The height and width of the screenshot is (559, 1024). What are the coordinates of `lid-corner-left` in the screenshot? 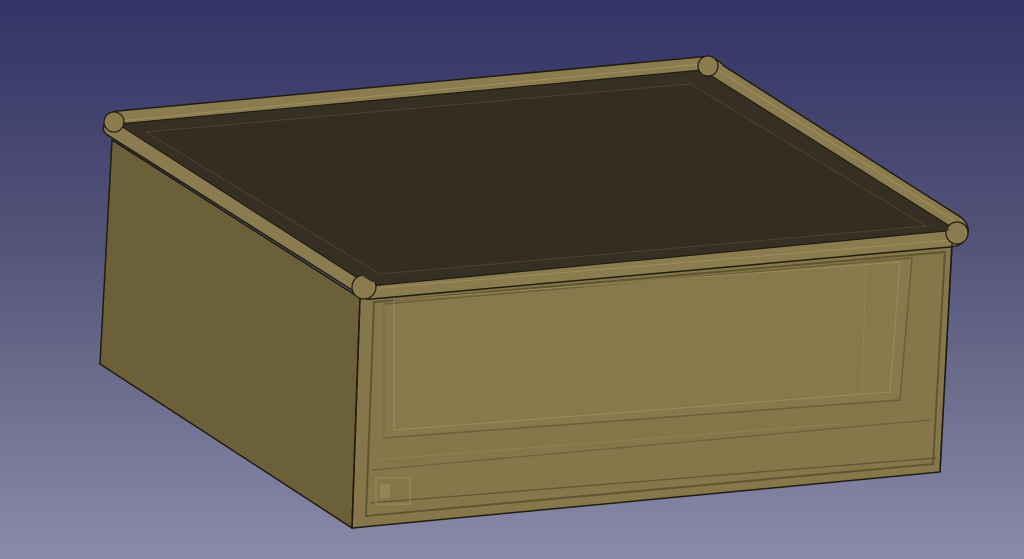 It's located at (114, 122).